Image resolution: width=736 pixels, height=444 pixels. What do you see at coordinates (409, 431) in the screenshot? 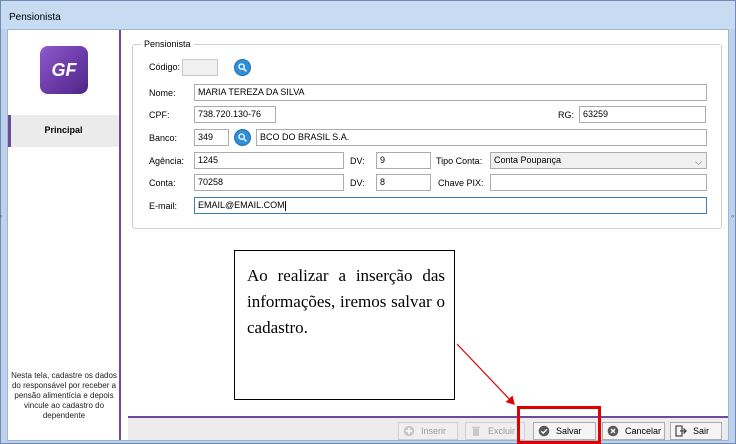
I see `plus-circle-icon` at bounding box center [409, 431].